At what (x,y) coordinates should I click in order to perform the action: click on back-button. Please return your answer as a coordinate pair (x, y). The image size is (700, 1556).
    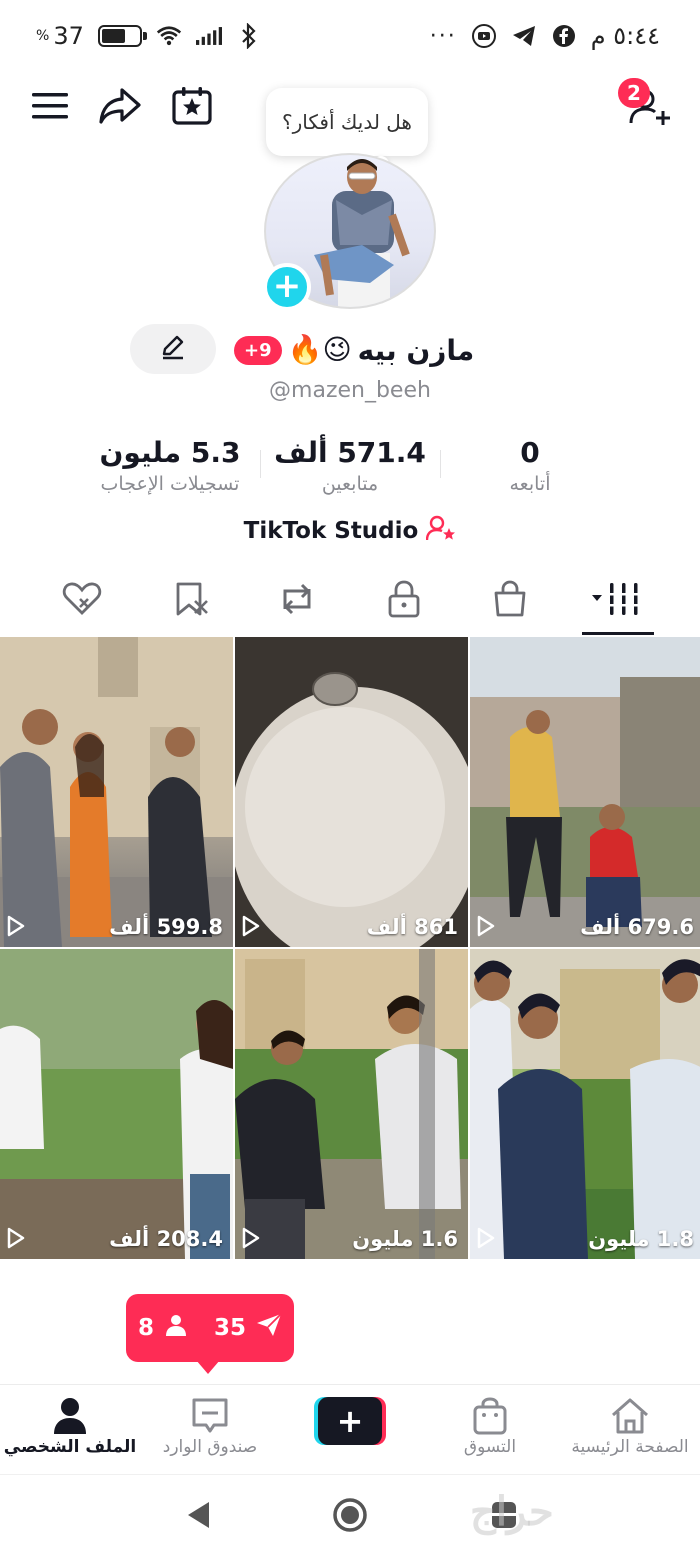
    Looking at the image, I should click on (198, 1517).